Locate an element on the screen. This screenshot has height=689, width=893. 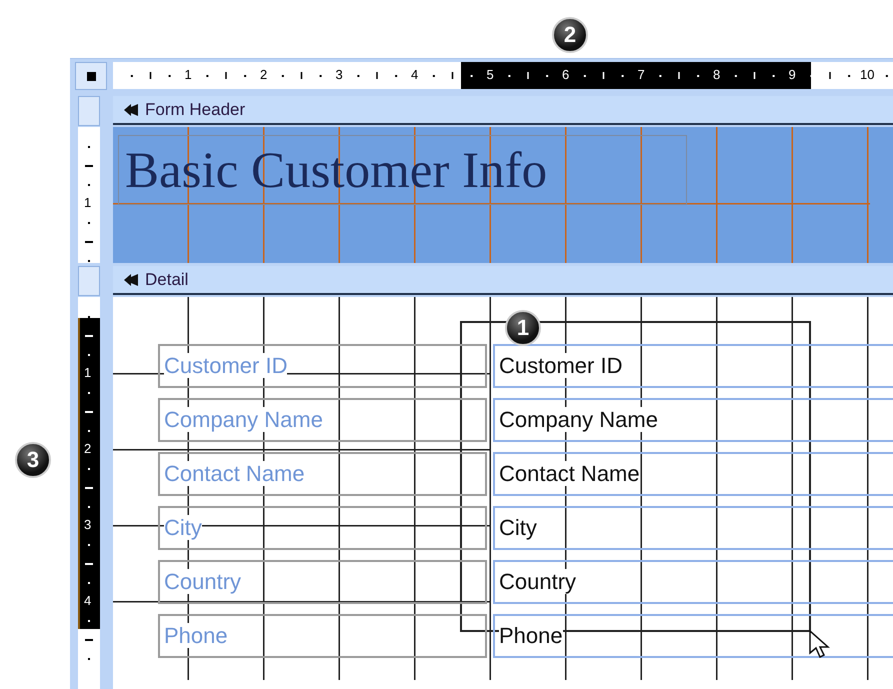
ruler-number: 7 is located at coordinates (641, 75).